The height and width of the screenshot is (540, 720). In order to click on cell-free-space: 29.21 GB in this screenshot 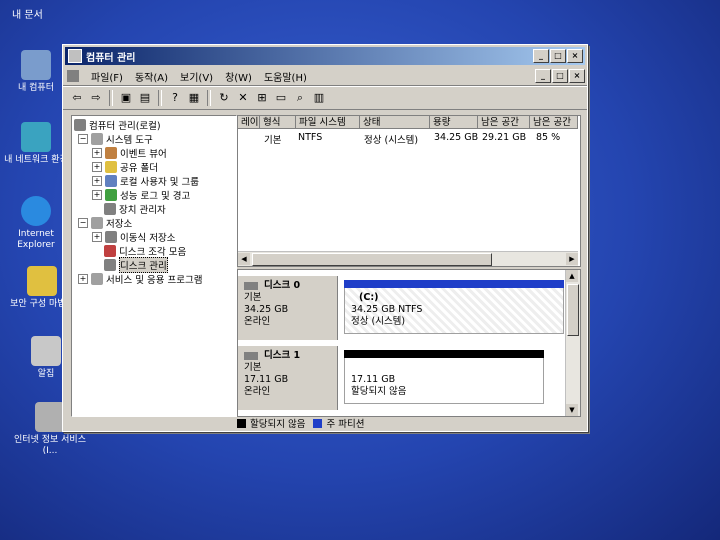, I will do `click(504, 137)`.